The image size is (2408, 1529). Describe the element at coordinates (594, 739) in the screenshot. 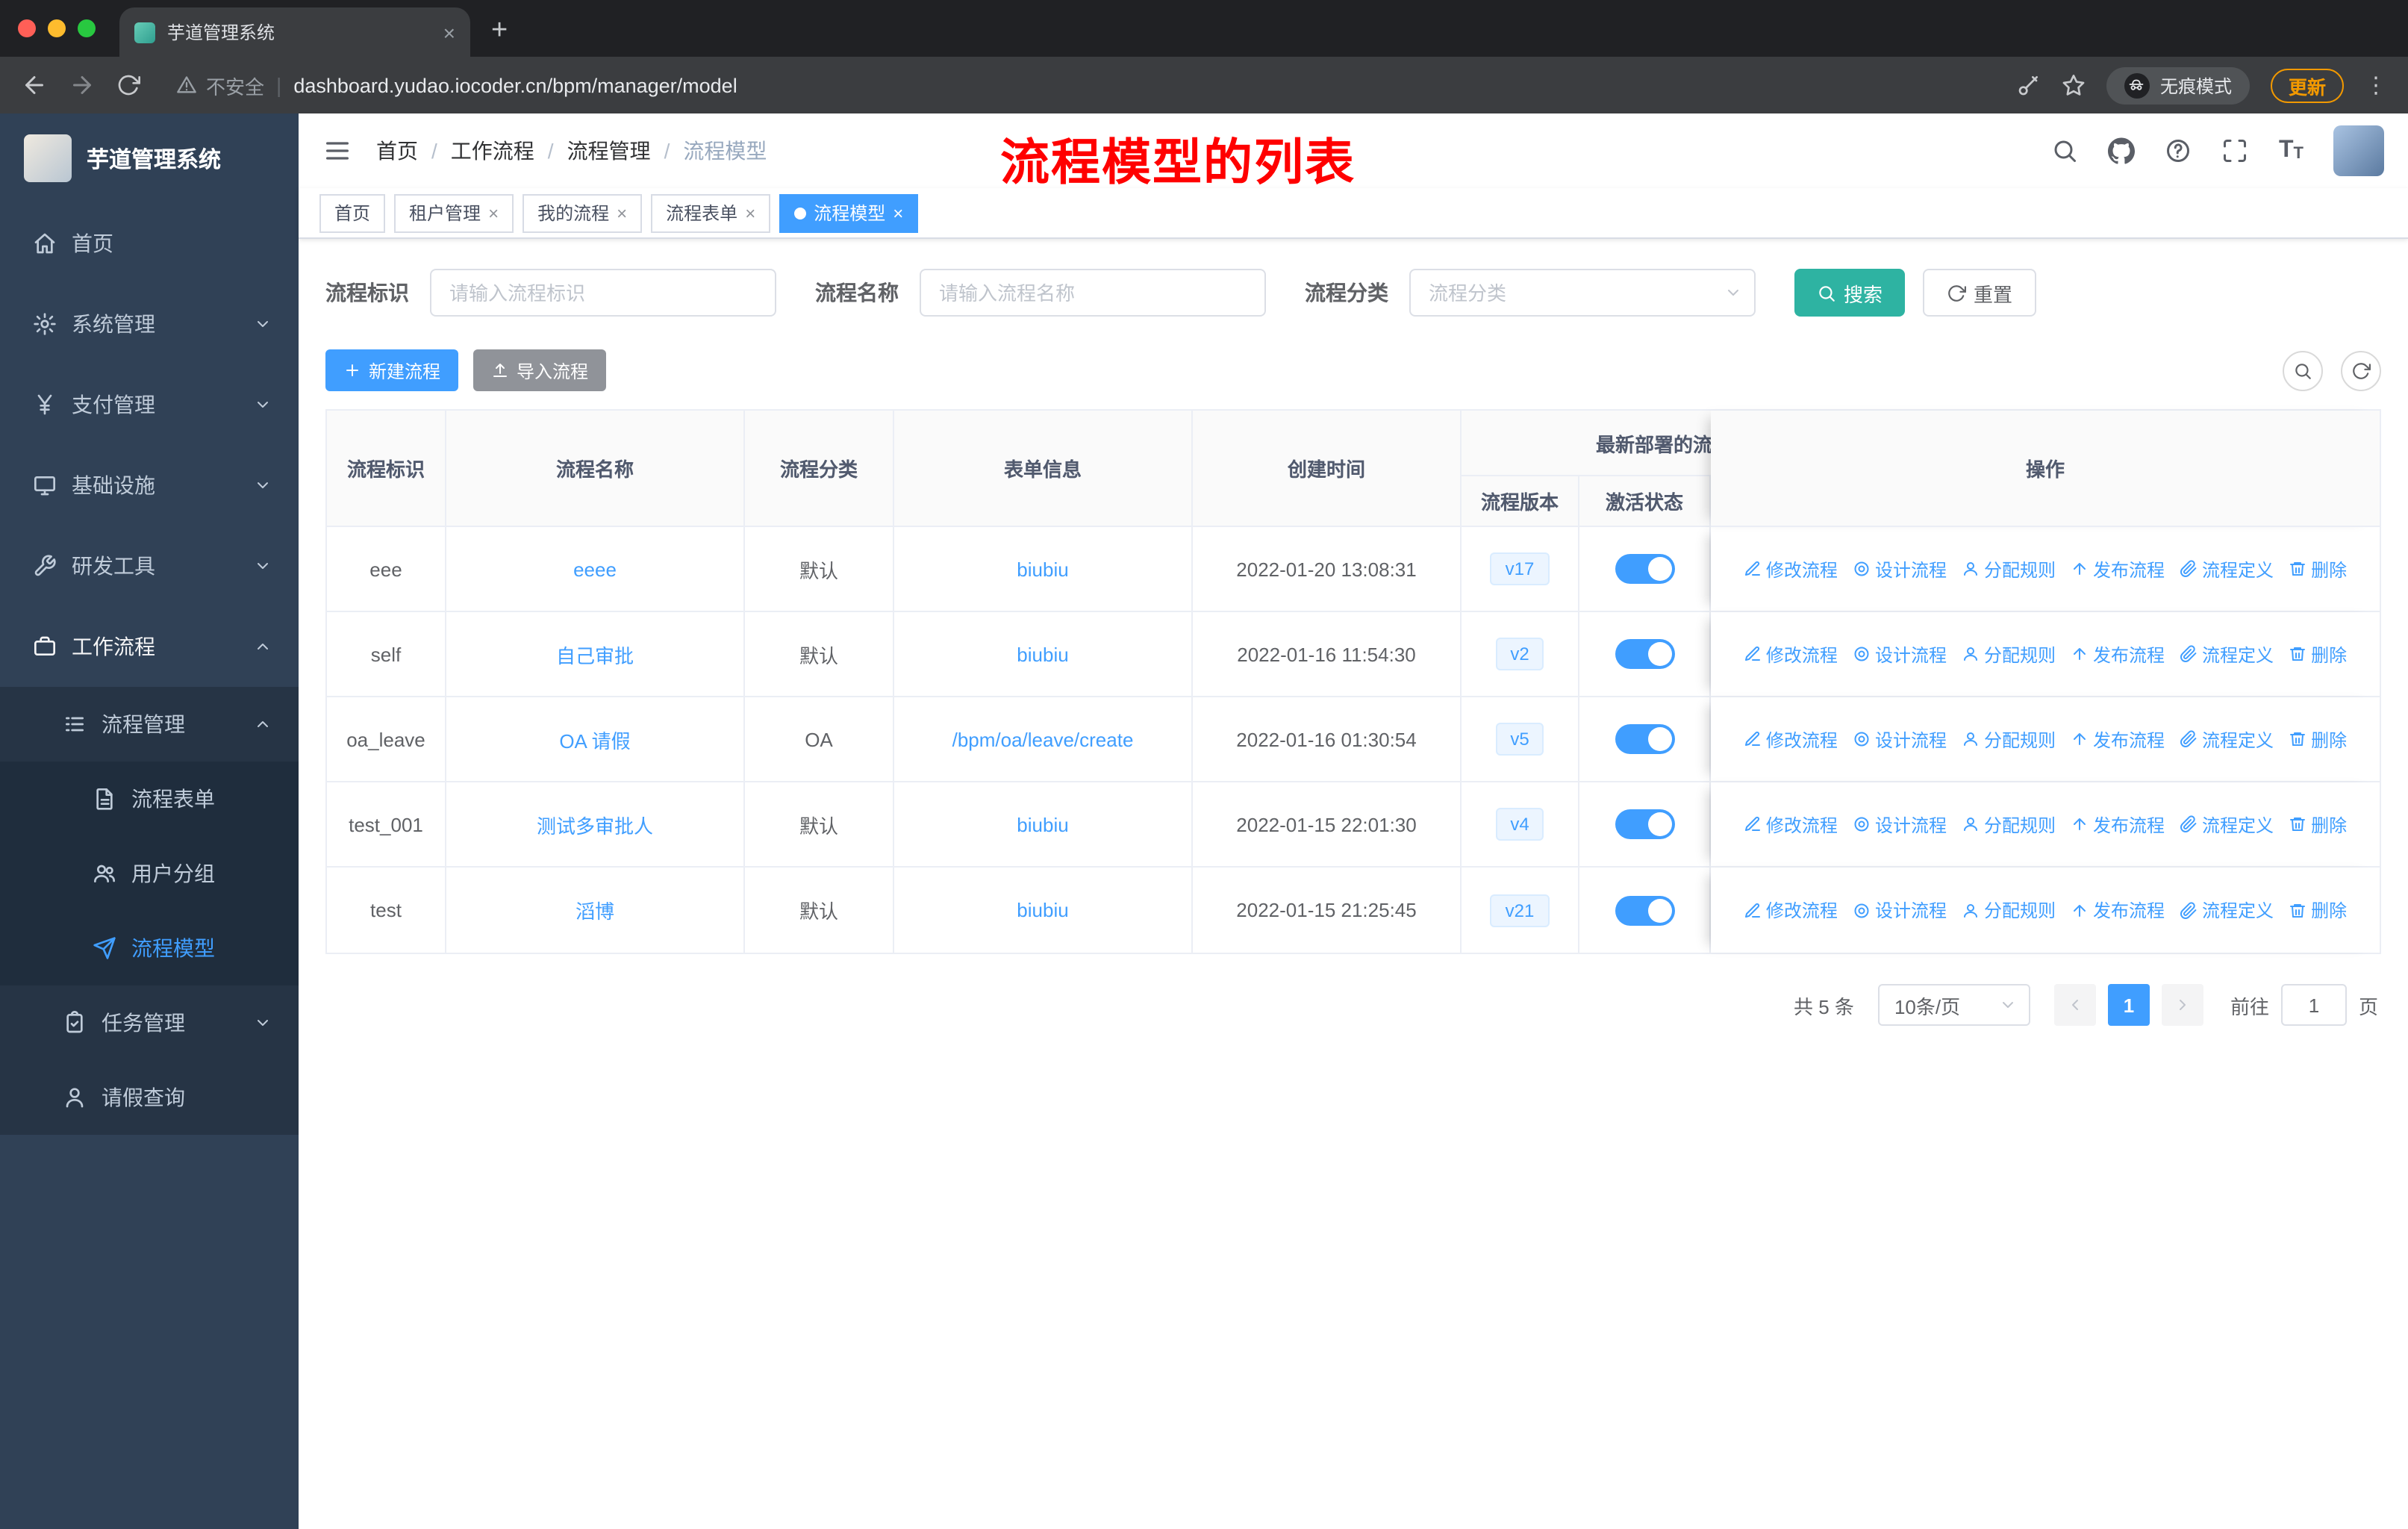

I see `model-name-link: OA 请假` at that location.